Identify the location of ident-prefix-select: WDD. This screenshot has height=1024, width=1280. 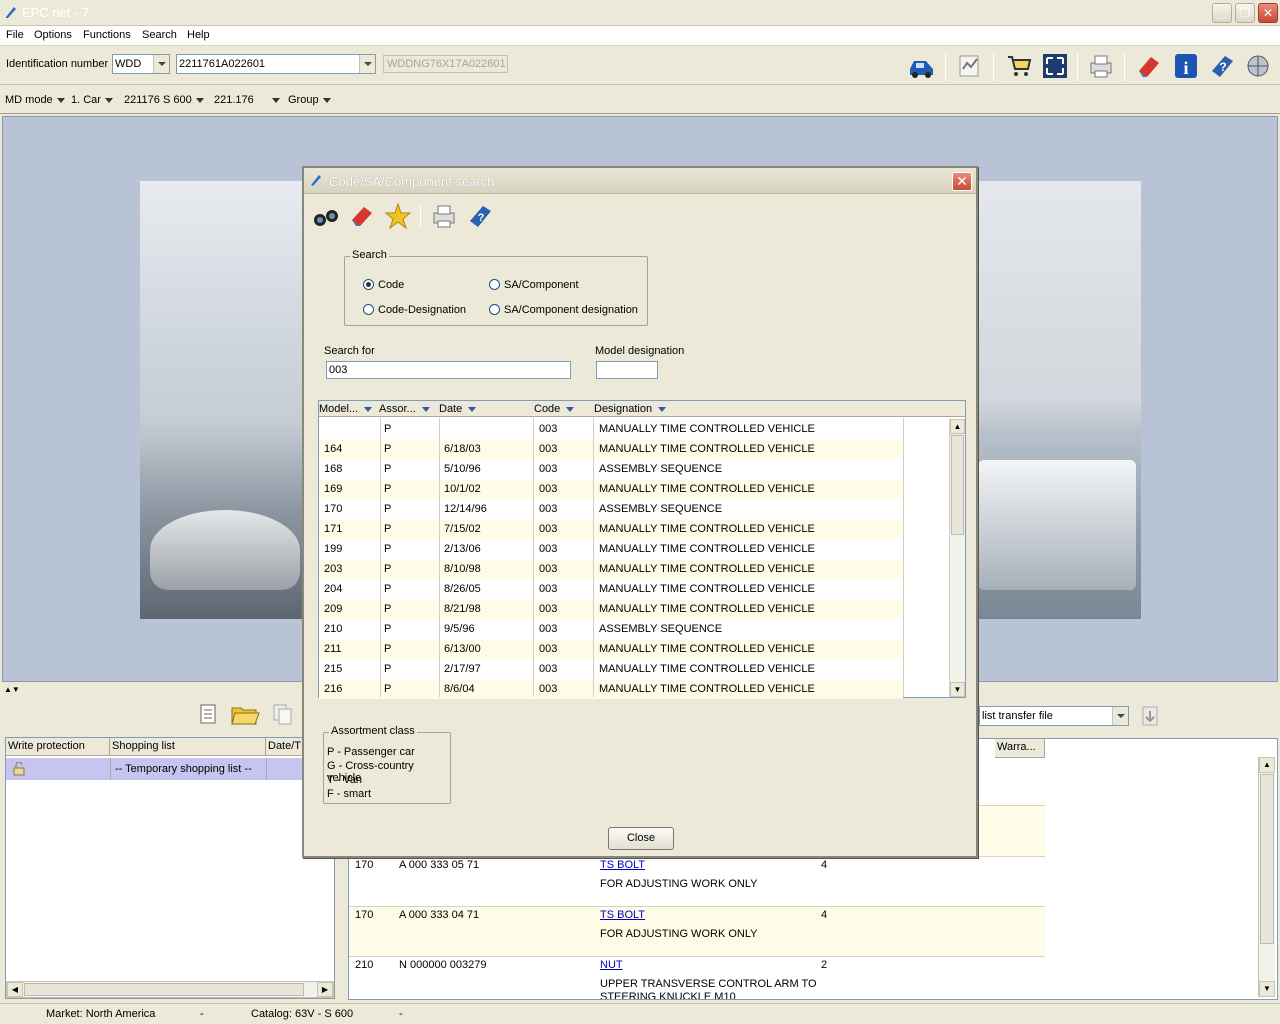
(141, 64).